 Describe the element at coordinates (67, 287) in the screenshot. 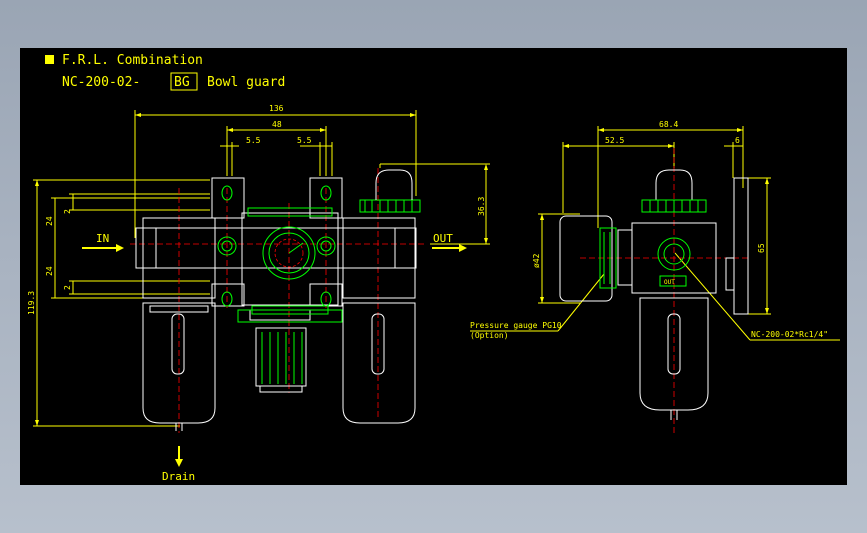

I see `dim-2-bottom: 2` at that location.